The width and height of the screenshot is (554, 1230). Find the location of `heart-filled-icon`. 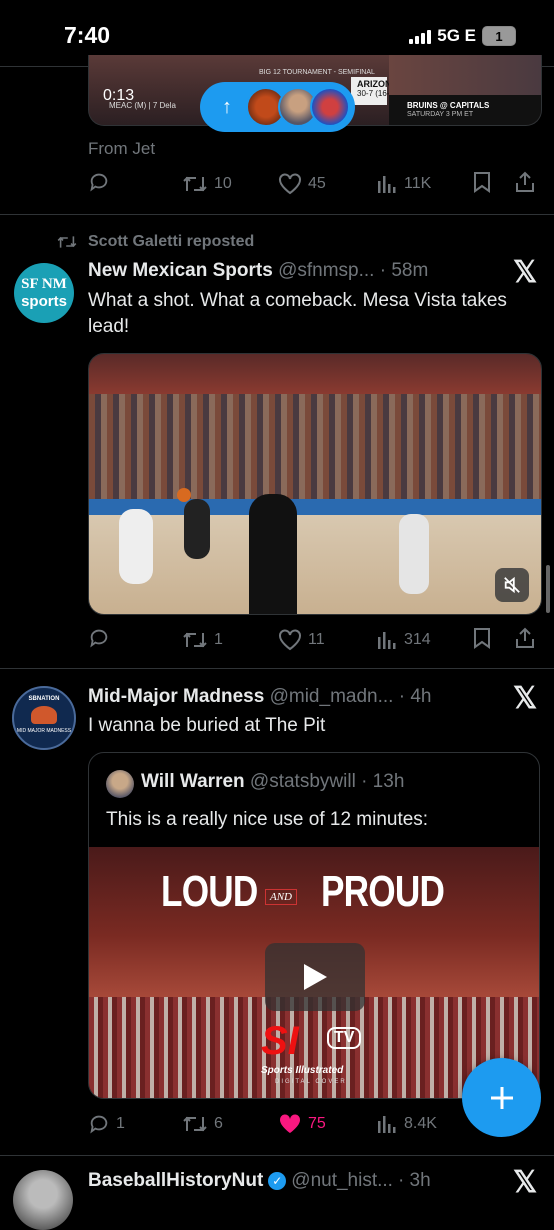

heart-filled-icon is located at coordinates (290, 1123).